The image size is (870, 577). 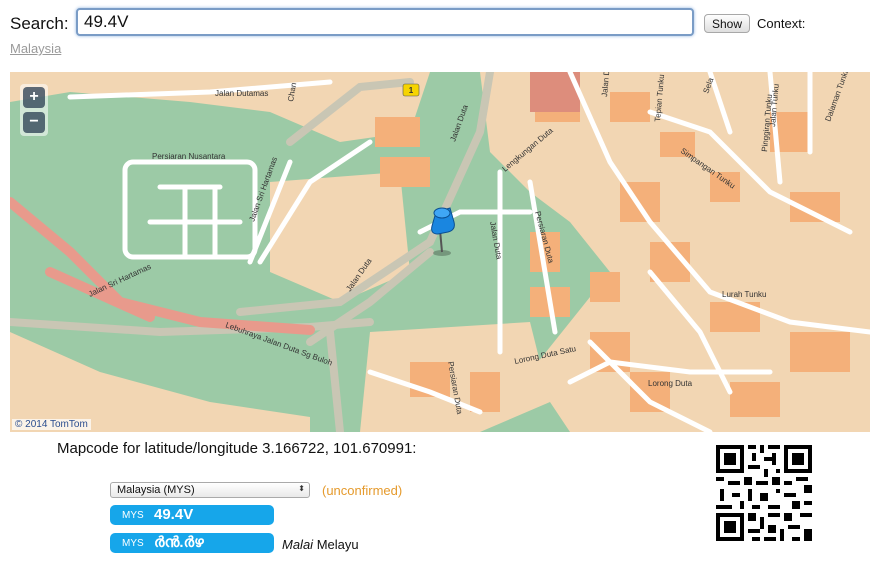 What do you see at coordinates (385, 22) in the screenshot?
I see `search-input` at bounding box center [385, 22].